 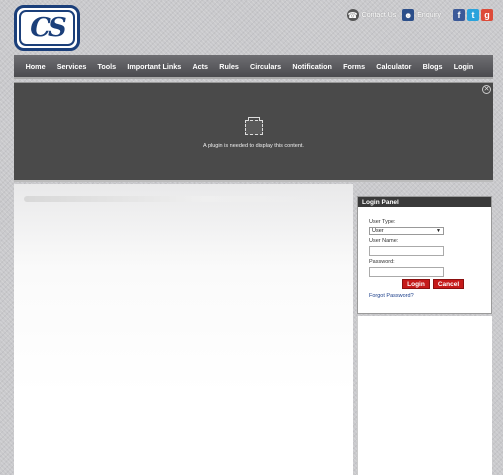 I want to click on top-links: ☎ Contact Us ☻ Enquiry f t g, so click(x=419, y=15).